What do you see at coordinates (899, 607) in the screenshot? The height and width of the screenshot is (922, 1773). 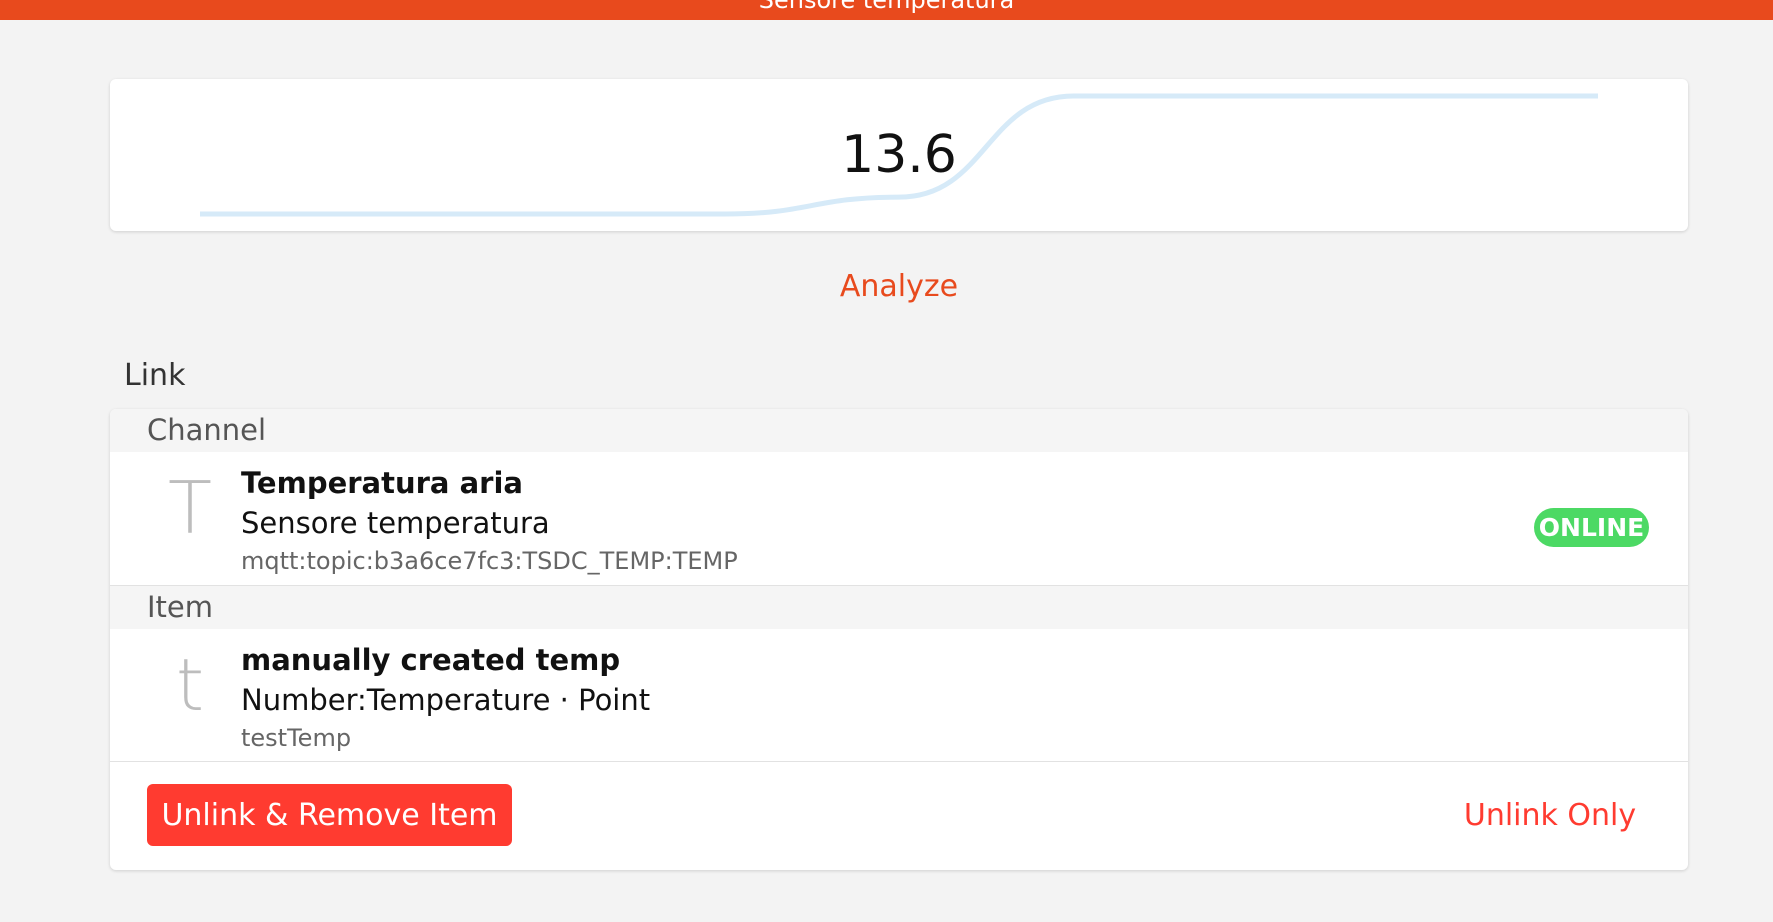 I see `item-group-header: Item` at bounding box center [899, 607].